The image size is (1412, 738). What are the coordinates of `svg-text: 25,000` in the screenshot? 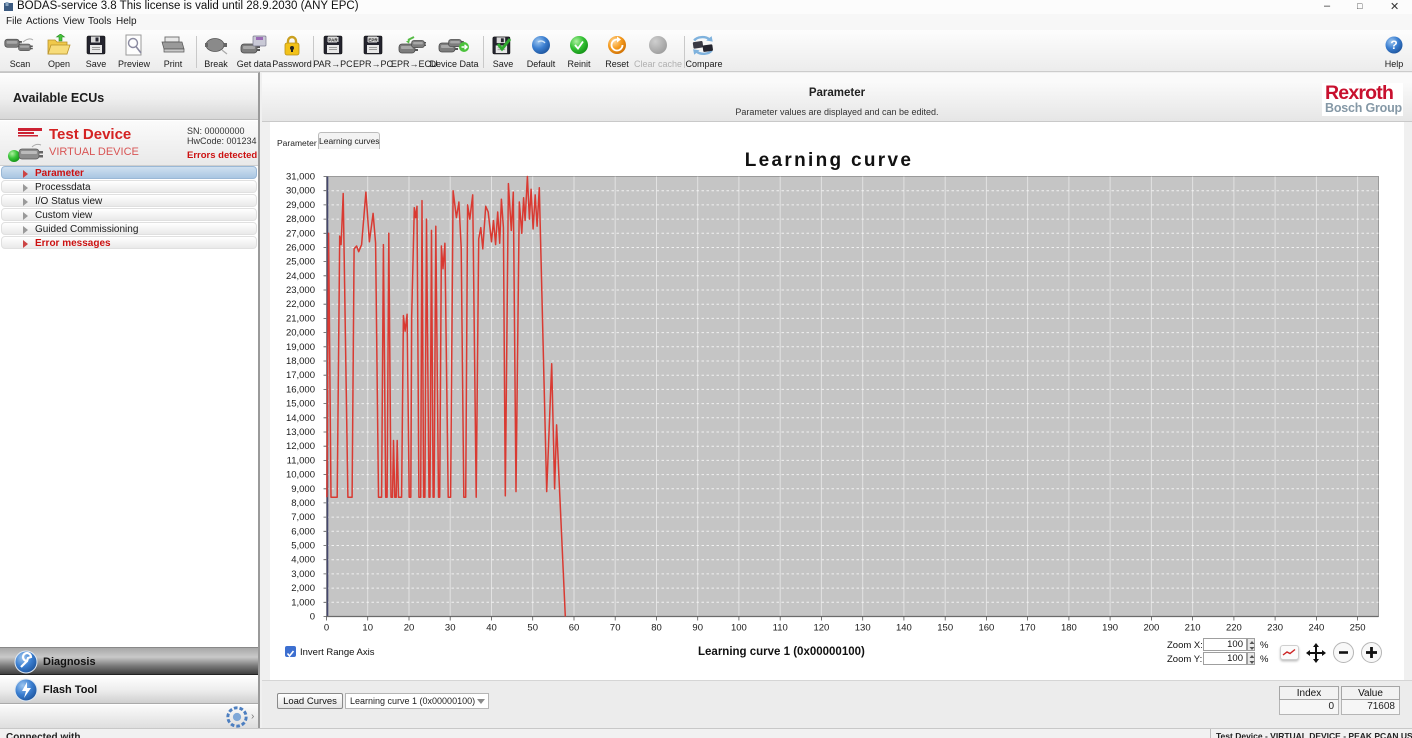 It's located at (300, 262).